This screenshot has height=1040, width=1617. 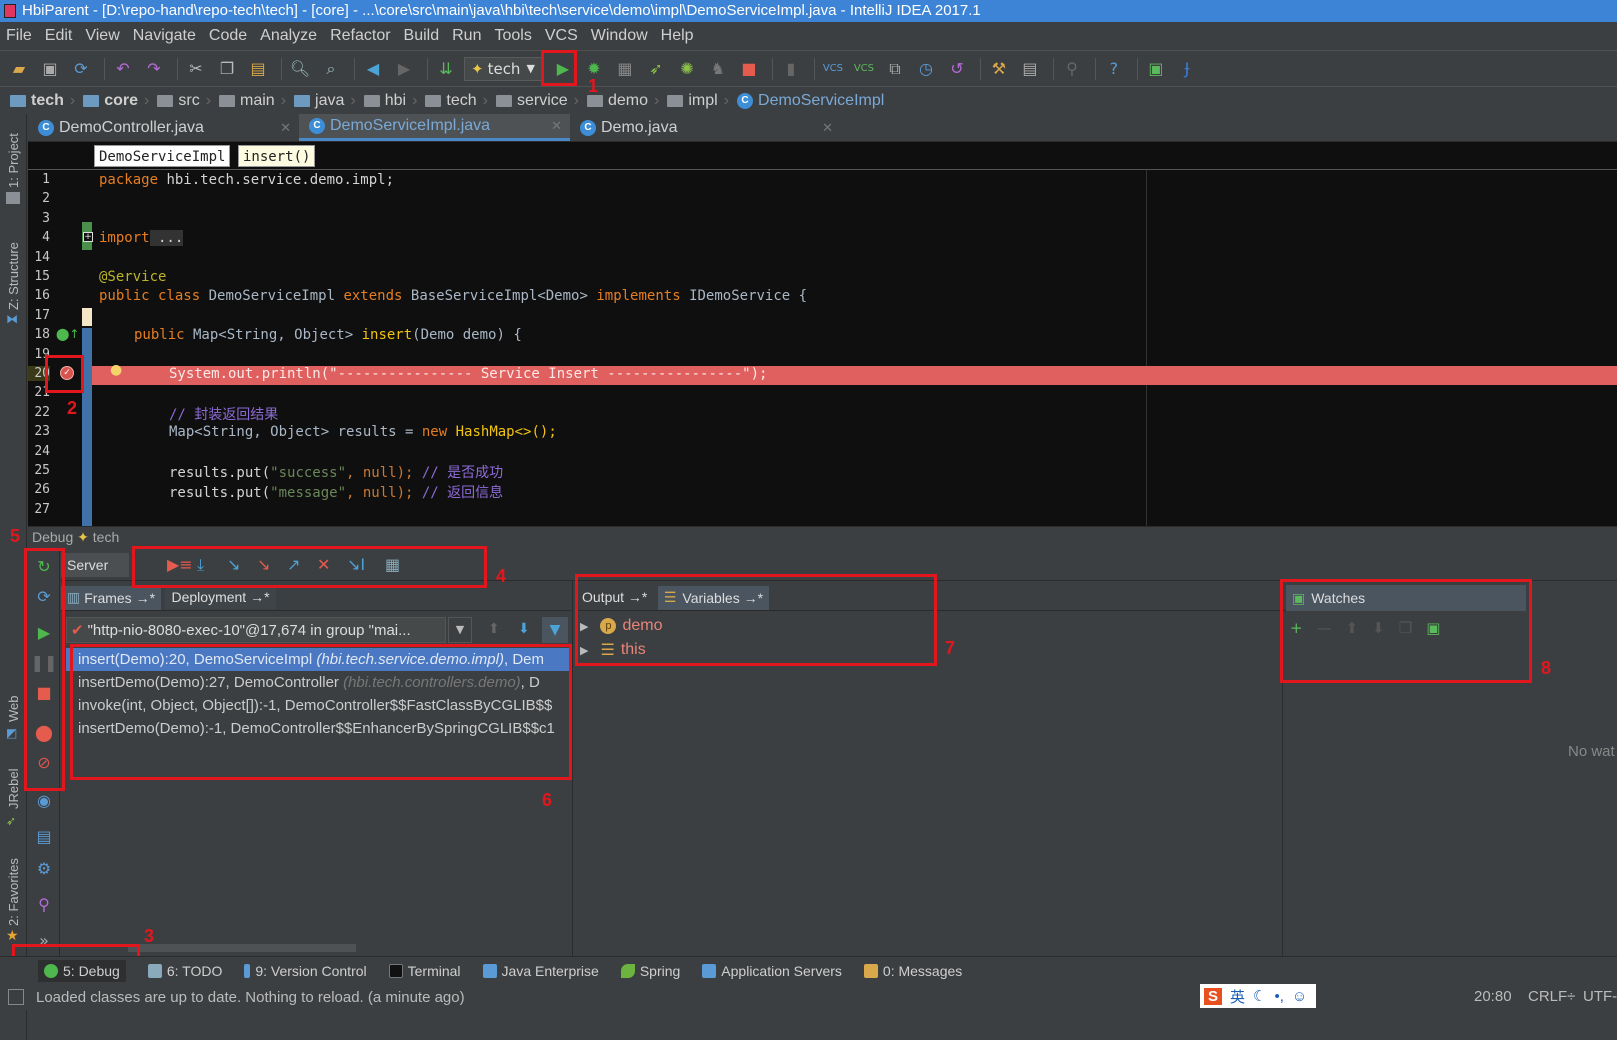 What do you see at coordinates (1378, 628) in the screenshot?
I see `move-down-icon: ⬇` at bounding box center [1378, 628].